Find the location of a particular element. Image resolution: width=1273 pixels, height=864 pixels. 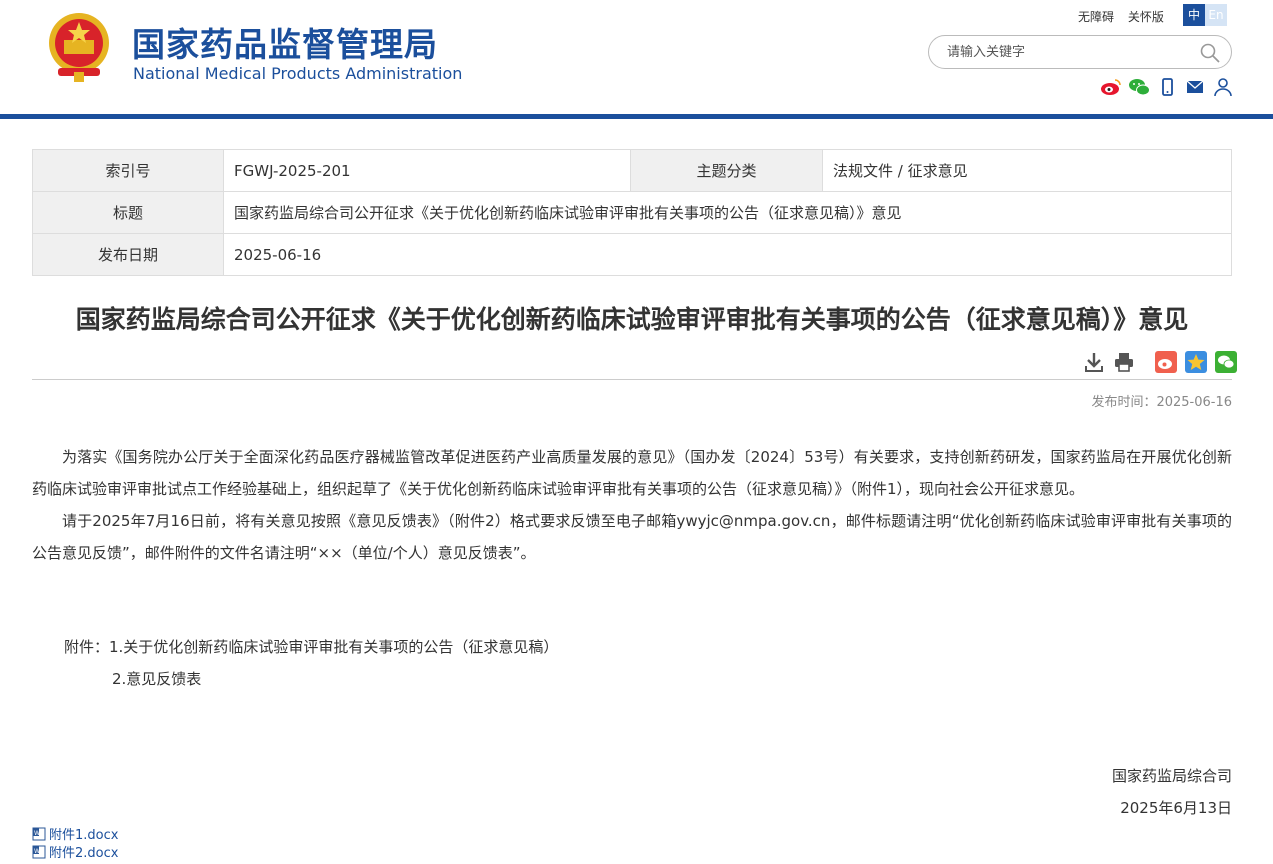

index-label: 索引号 is located at coordinates (128, 170).